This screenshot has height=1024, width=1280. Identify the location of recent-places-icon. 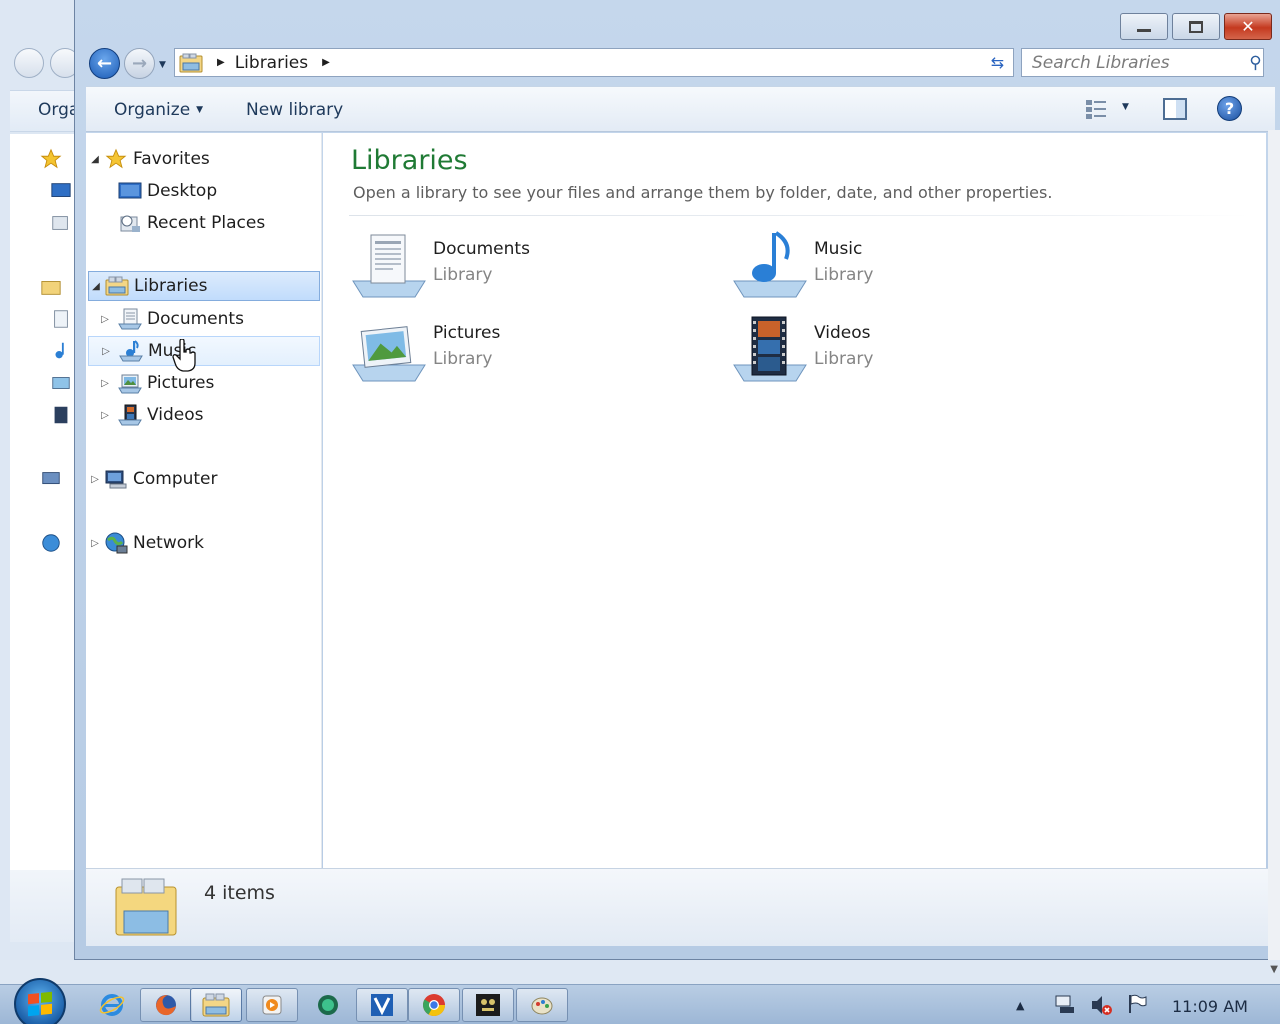
(60, 223).